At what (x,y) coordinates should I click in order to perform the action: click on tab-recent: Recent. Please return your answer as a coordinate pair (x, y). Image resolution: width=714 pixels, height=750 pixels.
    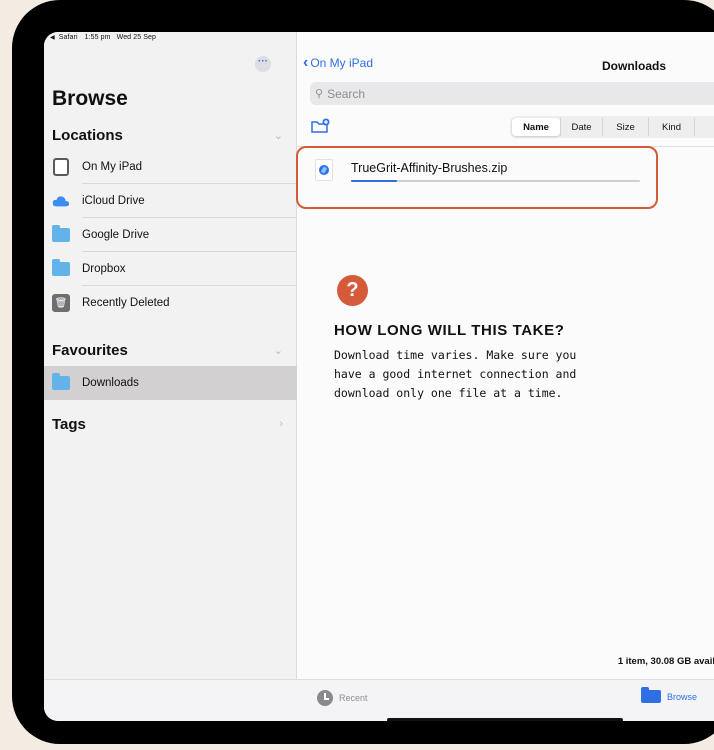
    Looking at the image, I should click on (342, 698).